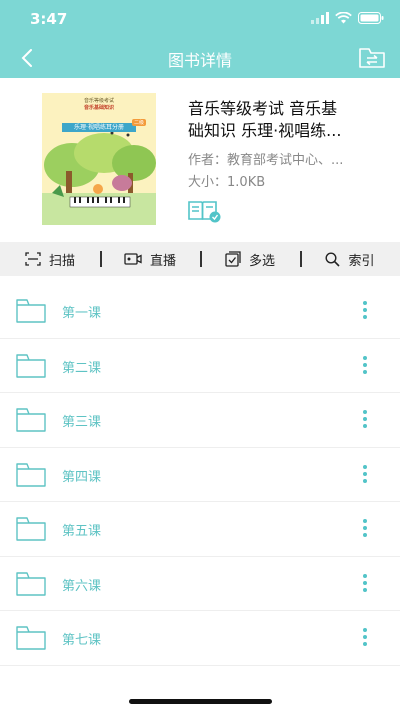 This screenshot has height=711, width=400. Describe the element at coordinates (82, 586) in the screenshot. I see `list-item-label: 第六课` at that location.